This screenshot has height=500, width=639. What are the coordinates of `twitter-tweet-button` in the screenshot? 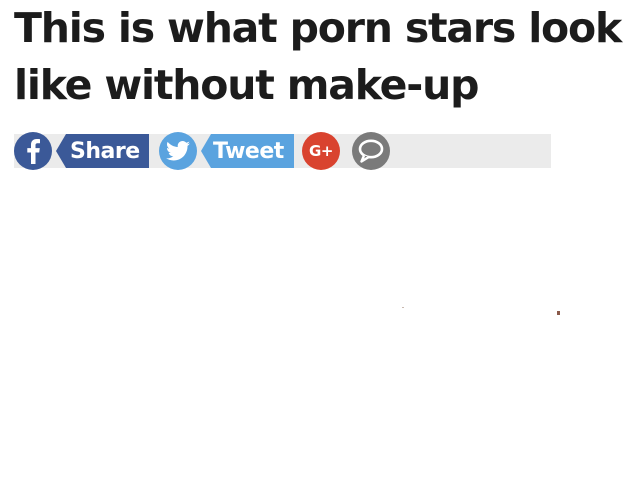 It's located at (178, 151).